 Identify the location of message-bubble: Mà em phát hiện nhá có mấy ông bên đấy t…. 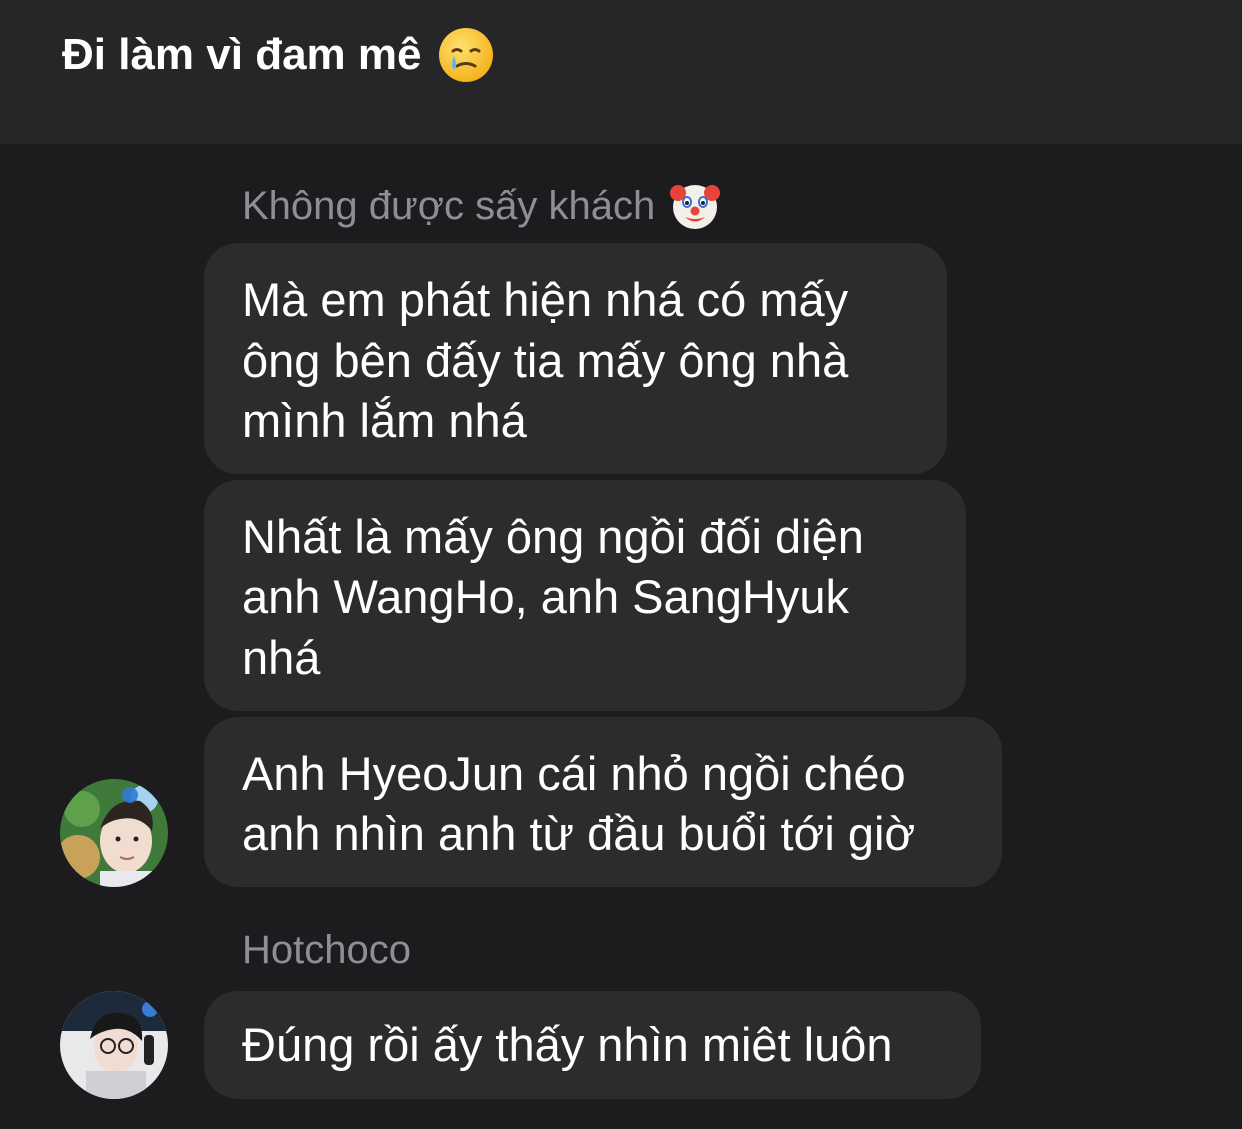
(575, 358).